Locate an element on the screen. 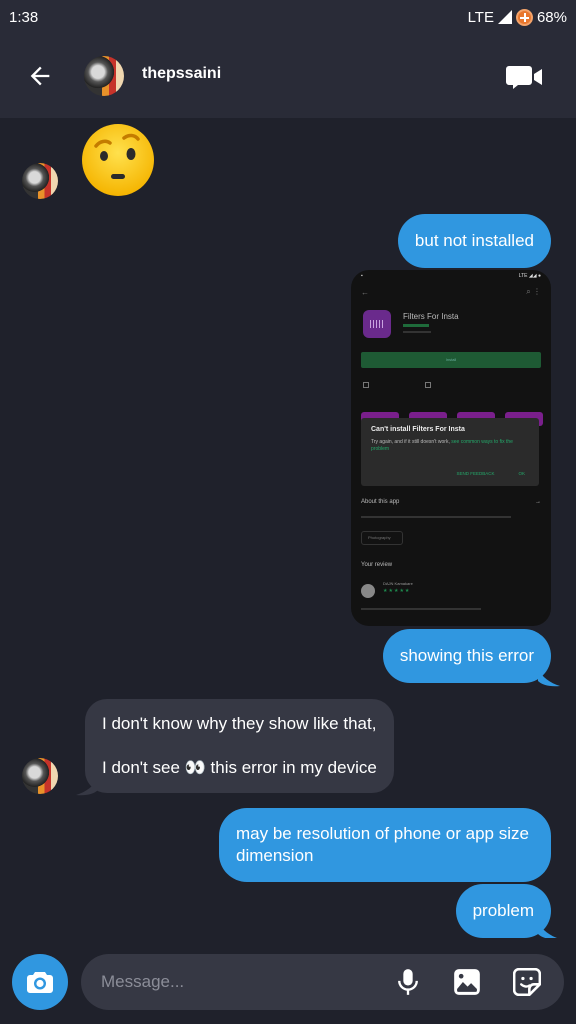 This screenshot has height=1024, width=576. message-text-line: I don't know why they show like that, is located at coordinates (239, 723).